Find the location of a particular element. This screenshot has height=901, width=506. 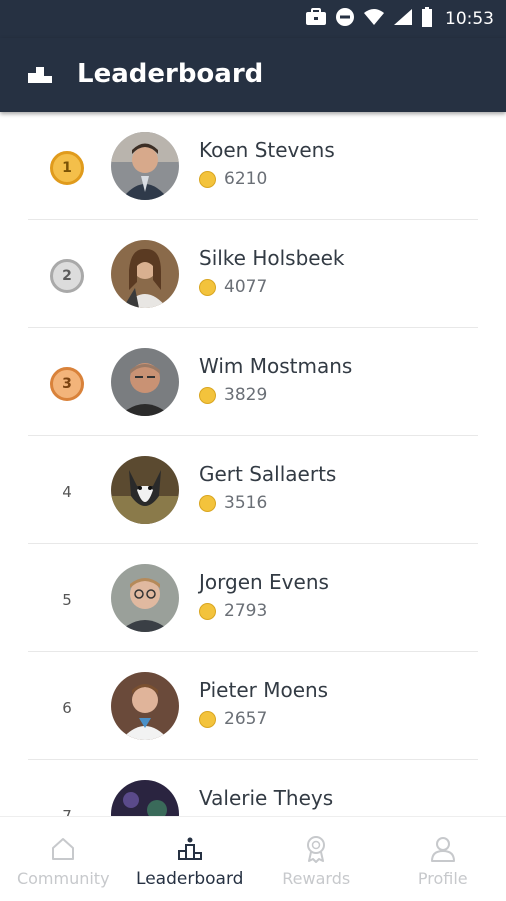

points-value: 2793 is located at coordinates (245, 611).